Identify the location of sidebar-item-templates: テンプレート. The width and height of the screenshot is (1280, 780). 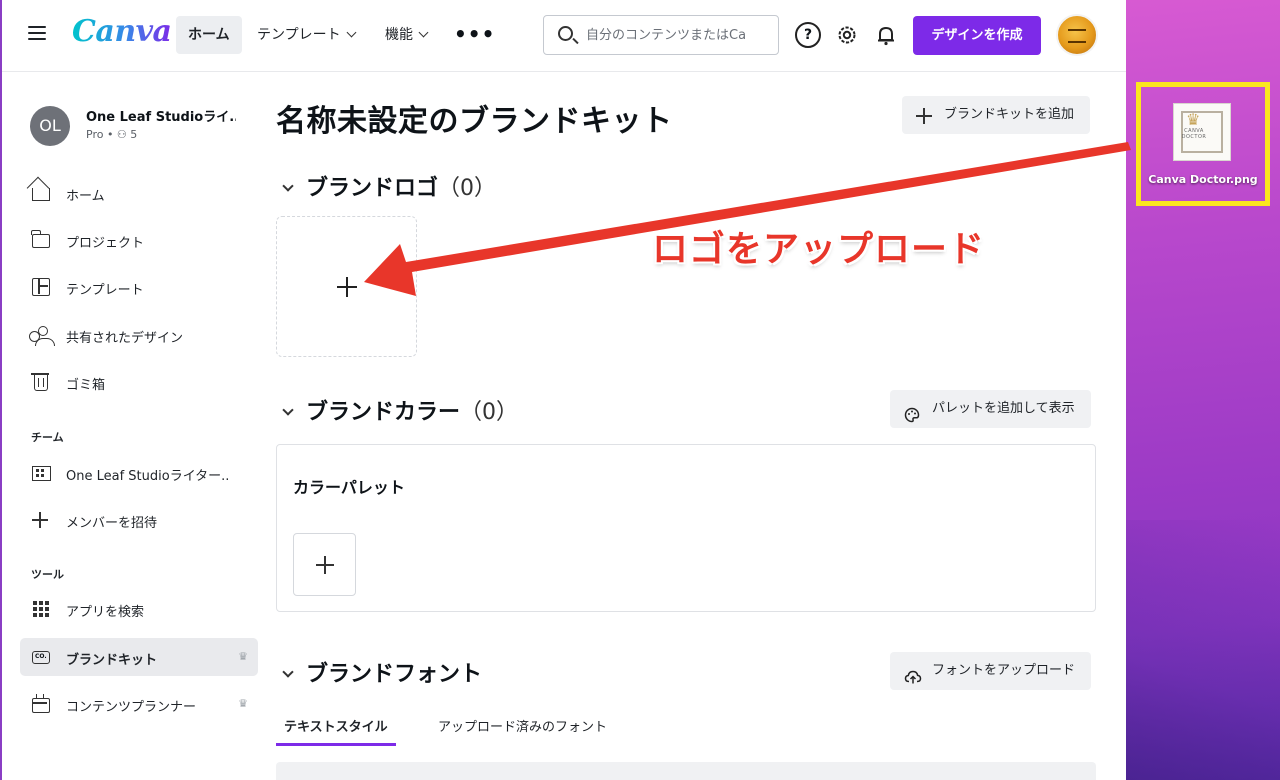
(139, 287).